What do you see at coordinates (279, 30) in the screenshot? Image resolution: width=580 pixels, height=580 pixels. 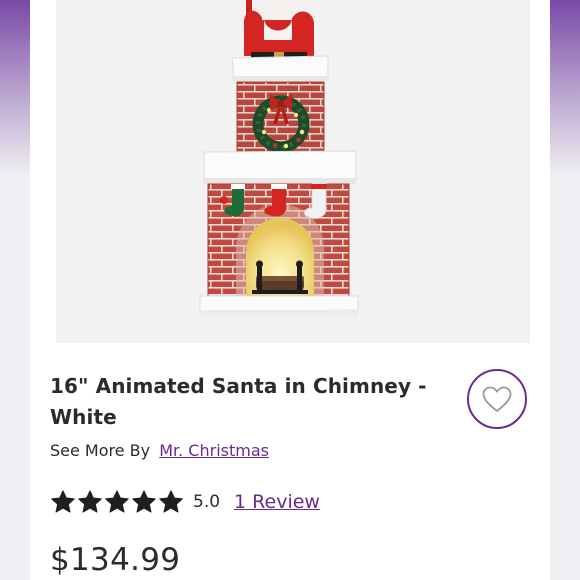 I see `santa-figure` at bounding box center [279, 30].